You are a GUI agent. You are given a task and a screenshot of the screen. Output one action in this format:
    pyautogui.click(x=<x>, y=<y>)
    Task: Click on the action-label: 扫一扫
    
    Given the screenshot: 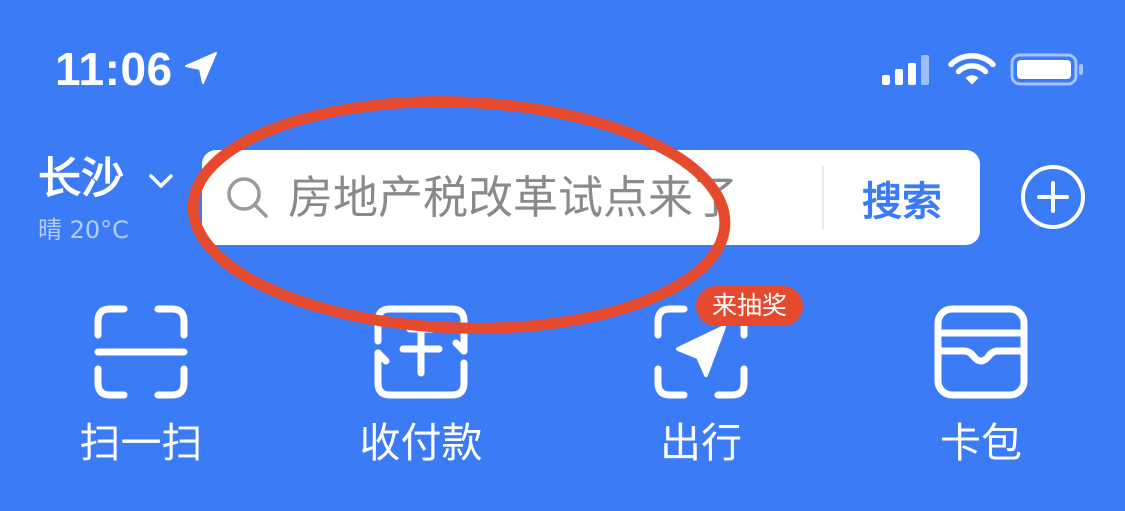 What is the action you would take?
    pyautogui.click(x=141, y=443)
    